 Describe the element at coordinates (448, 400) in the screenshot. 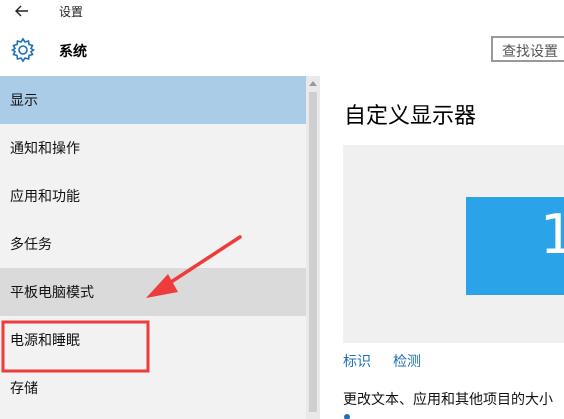

I see `scale-description: 更改文本、应用和其他项目的大小` at that location.